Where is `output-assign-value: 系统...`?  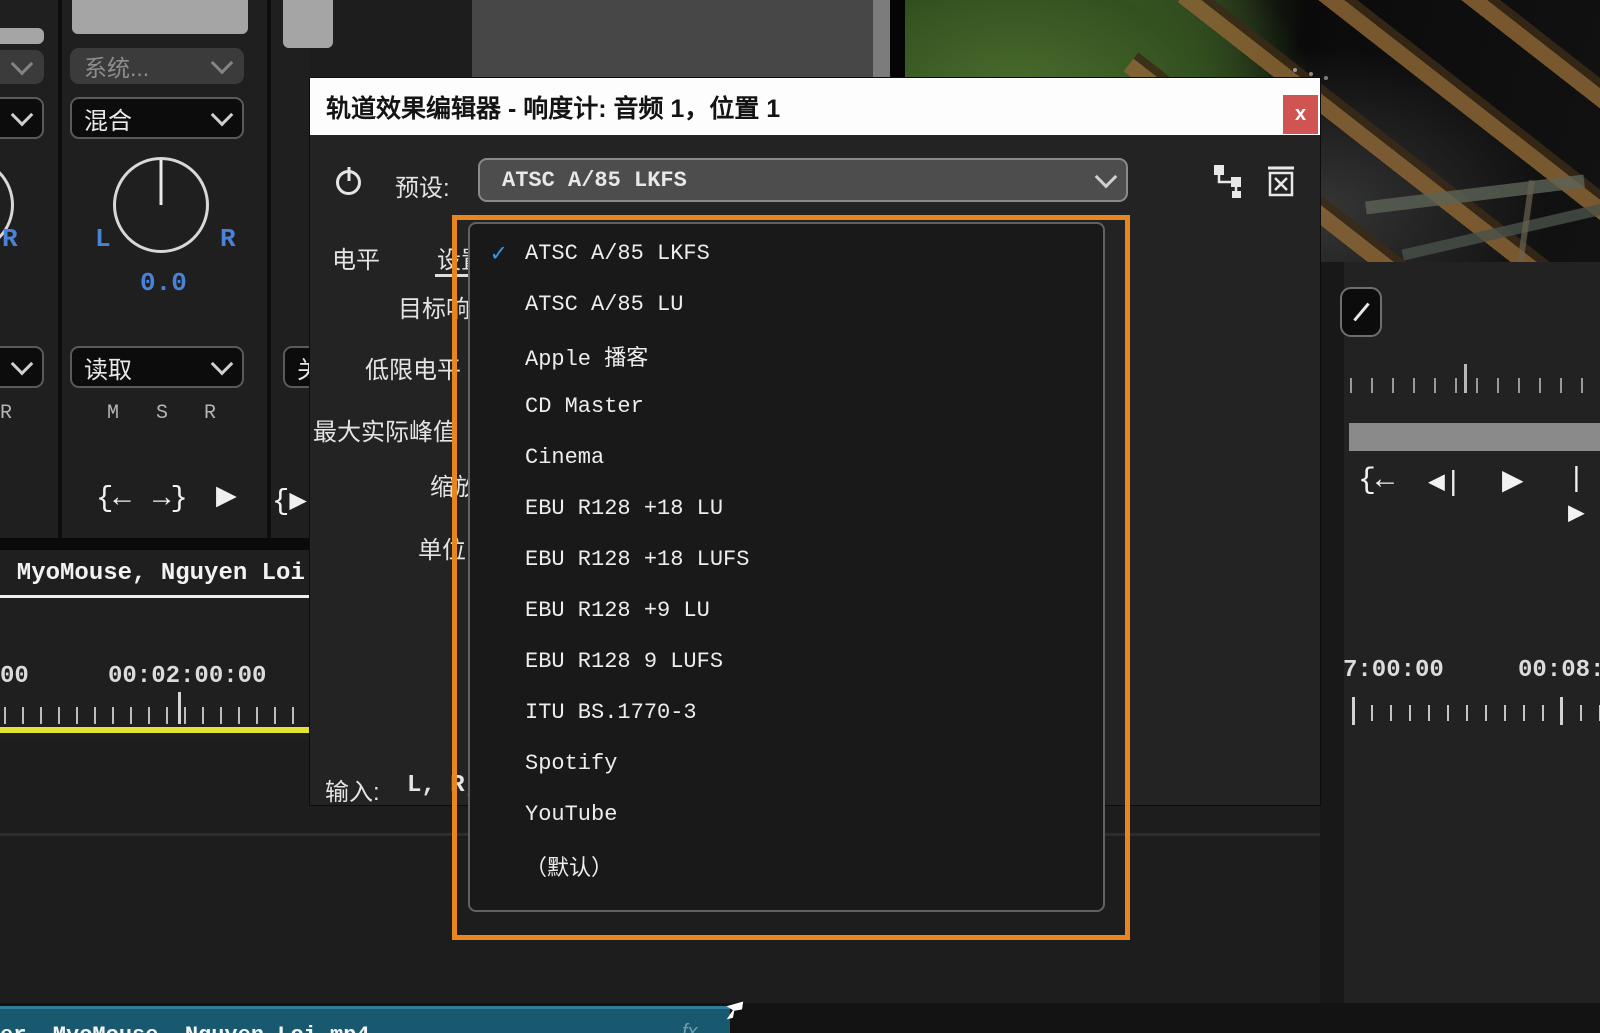 output-assign-value: 系统... is located at coordinates (117, 68).